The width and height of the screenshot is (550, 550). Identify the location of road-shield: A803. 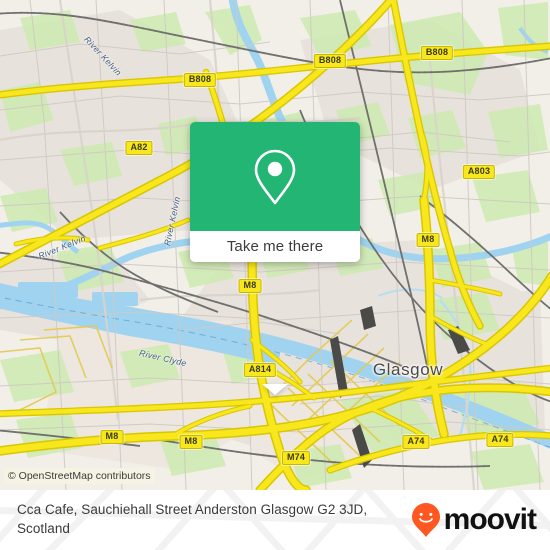
(479, 172).